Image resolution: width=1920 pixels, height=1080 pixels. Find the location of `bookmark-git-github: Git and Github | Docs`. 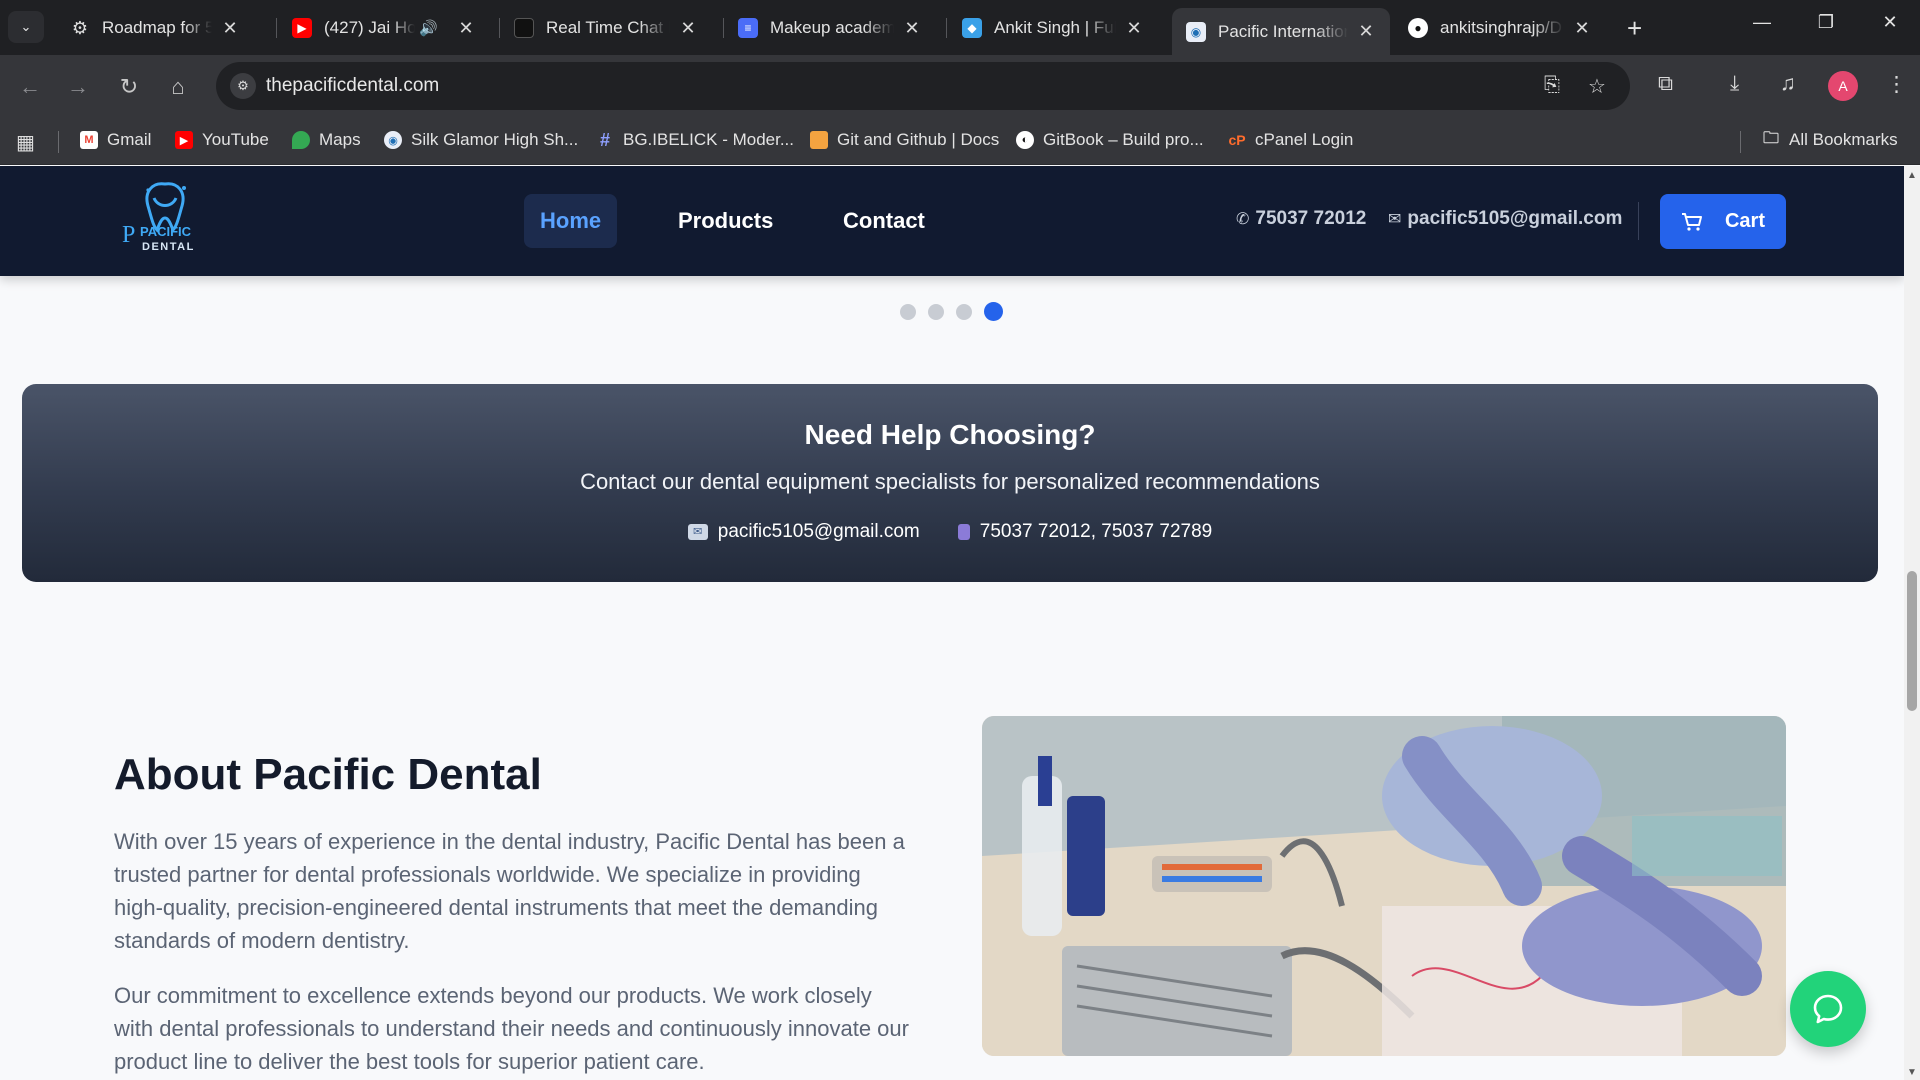

bookmark-git-github: Git and Github | Docs is located at coordinates (904, 140).